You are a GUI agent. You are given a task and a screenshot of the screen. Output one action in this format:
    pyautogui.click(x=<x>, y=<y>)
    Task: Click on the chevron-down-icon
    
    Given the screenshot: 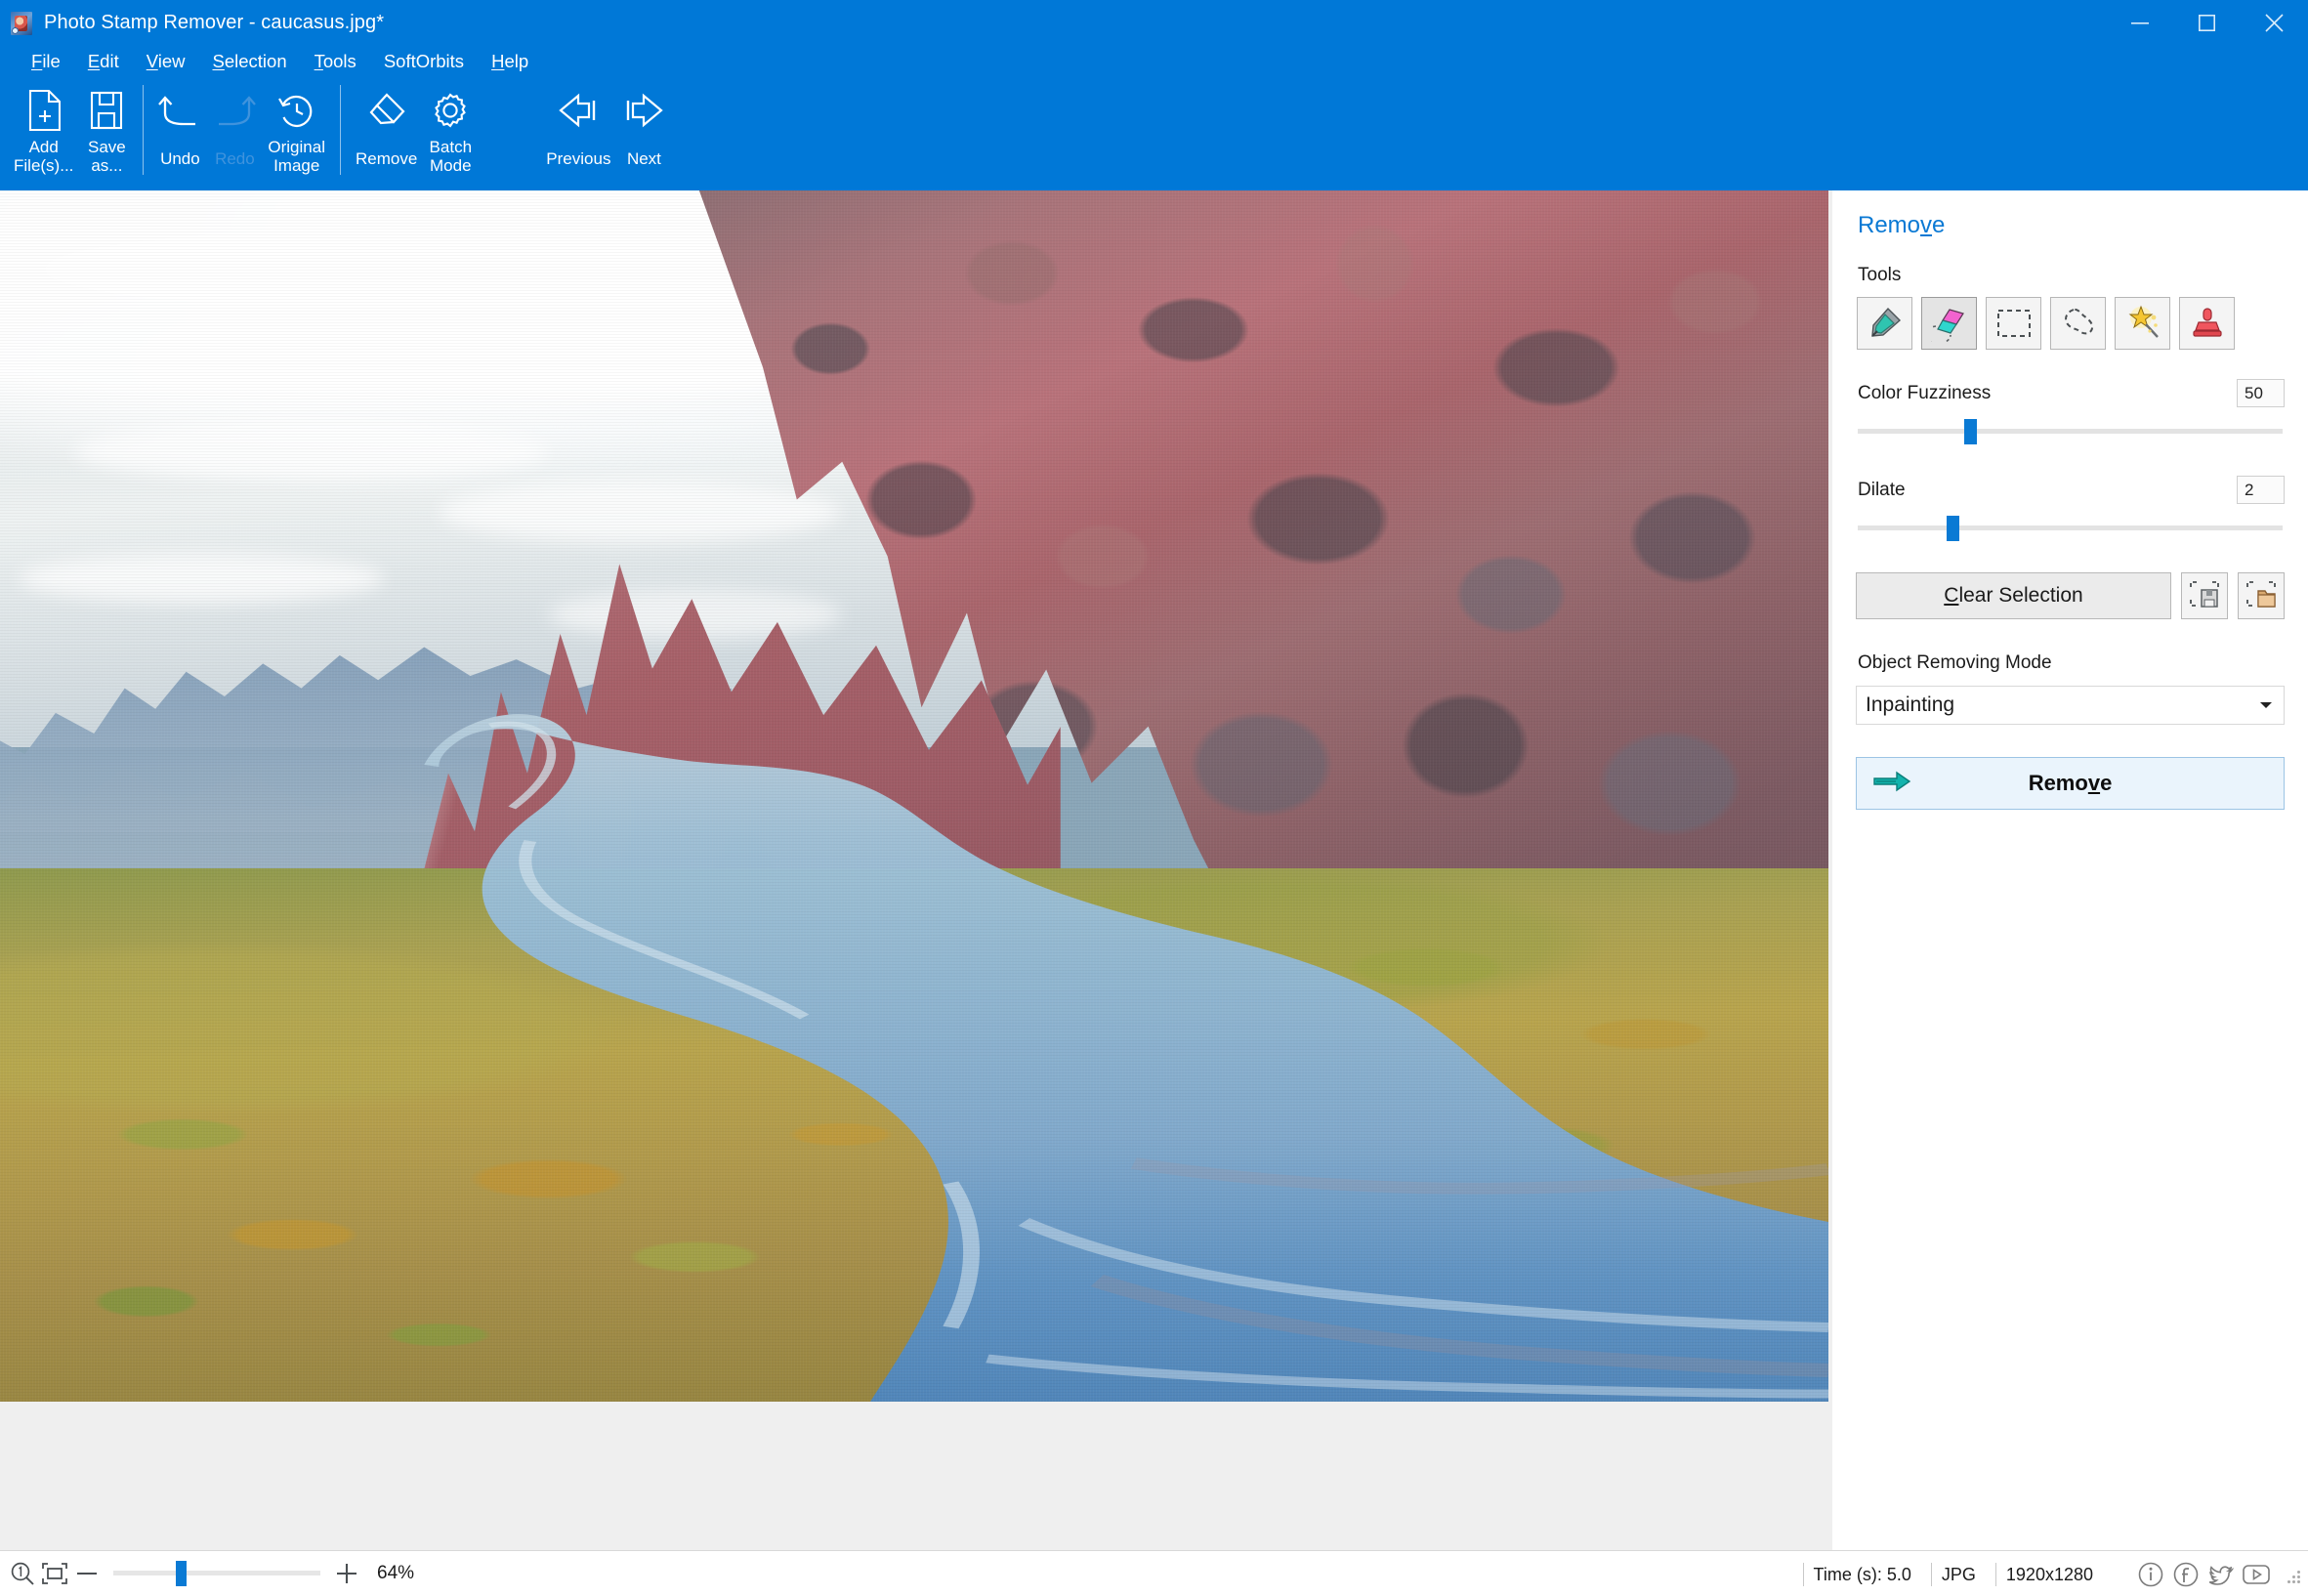 What is the action you would take?
    pyautogui.click(x=2266, y=705)
    